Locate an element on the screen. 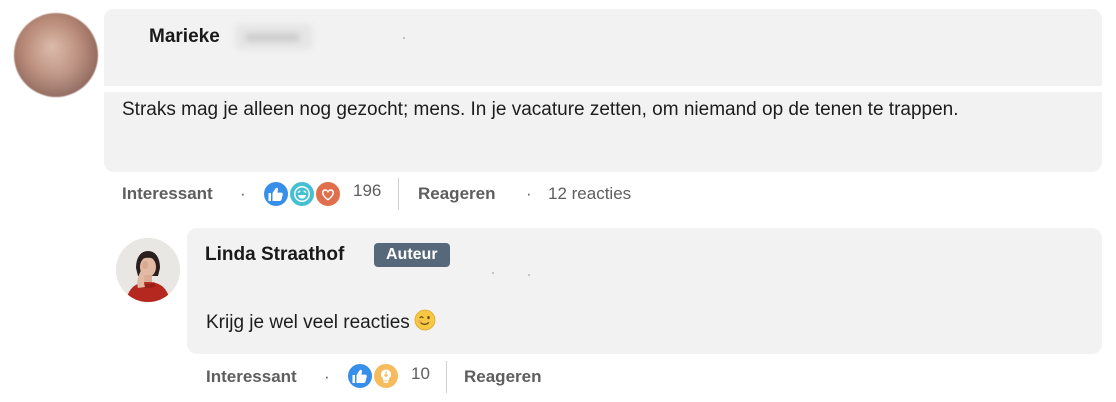 Image resolution: width=1116 pixels, height=402 pixels. author-name: Linda Straathof is located at coordinates (274, 255).